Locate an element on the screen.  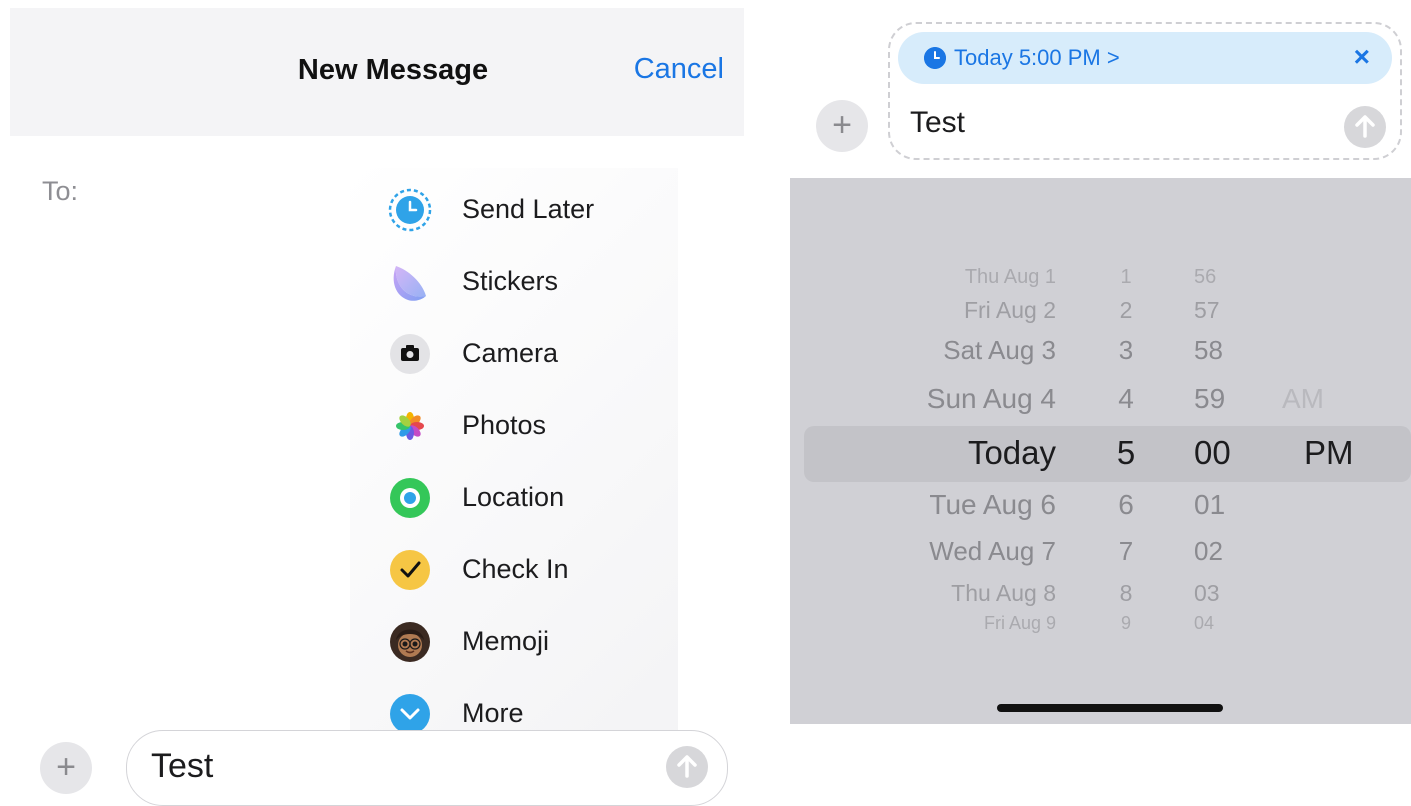
picker-minute: 59 is located at coordinates (1210, 399).